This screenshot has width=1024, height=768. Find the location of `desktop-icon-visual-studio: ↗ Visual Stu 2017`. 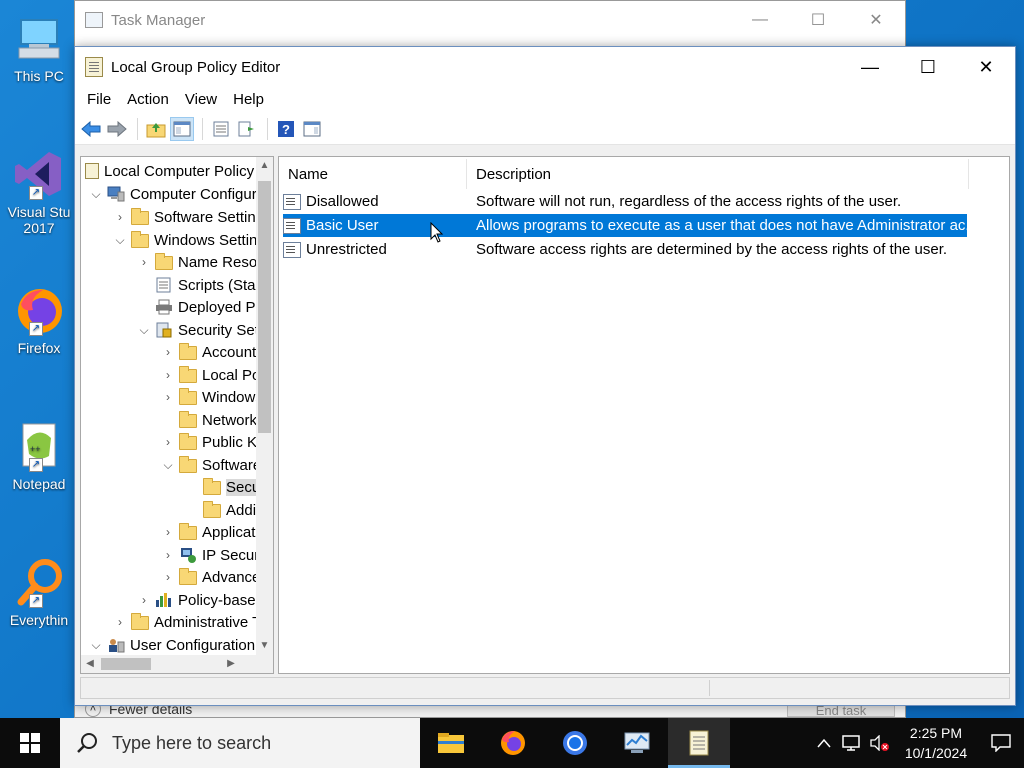

desktop-icon-visual-studio: ↗ Visual Stu 2017 is located at coordinates (39, 192).